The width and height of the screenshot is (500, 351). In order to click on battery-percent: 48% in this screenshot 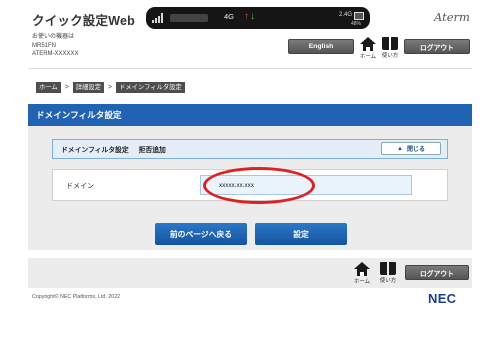, I will do `click(356, 24)`.